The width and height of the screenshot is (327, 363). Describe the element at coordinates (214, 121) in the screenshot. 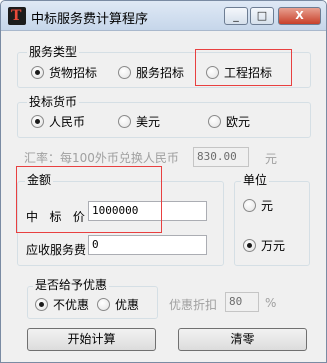

I see `radio-eur-circle` at that location.